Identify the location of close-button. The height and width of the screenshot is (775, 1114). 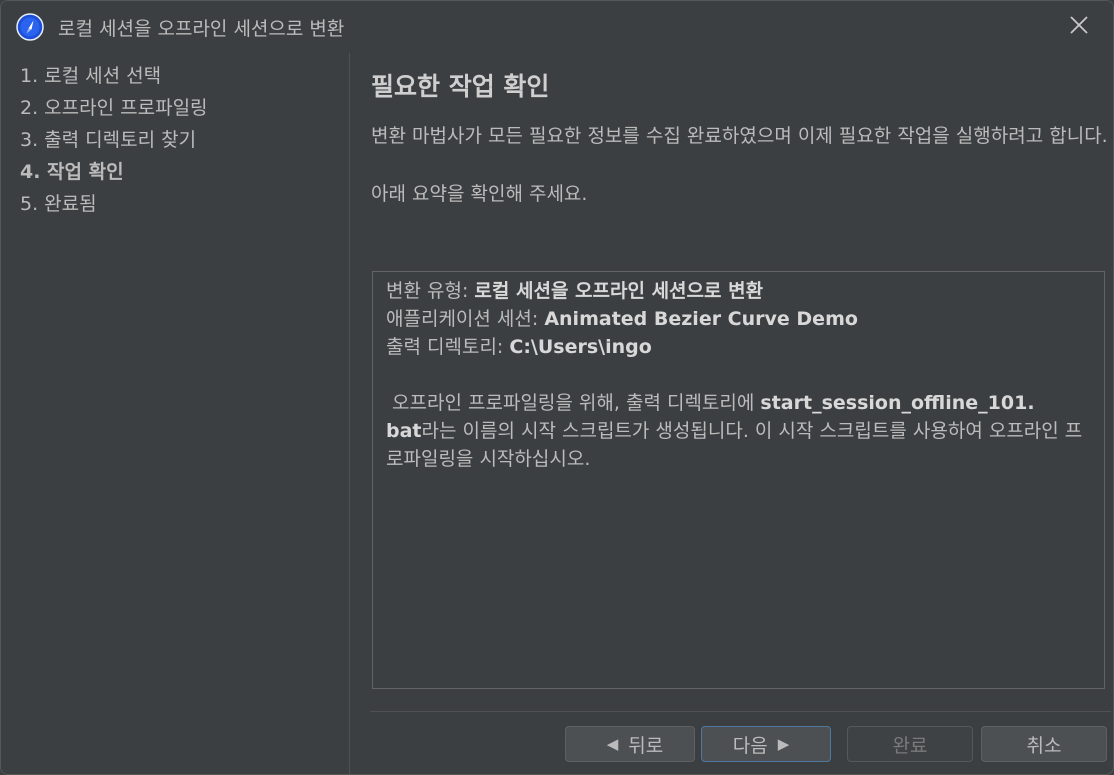
(1079, 27).